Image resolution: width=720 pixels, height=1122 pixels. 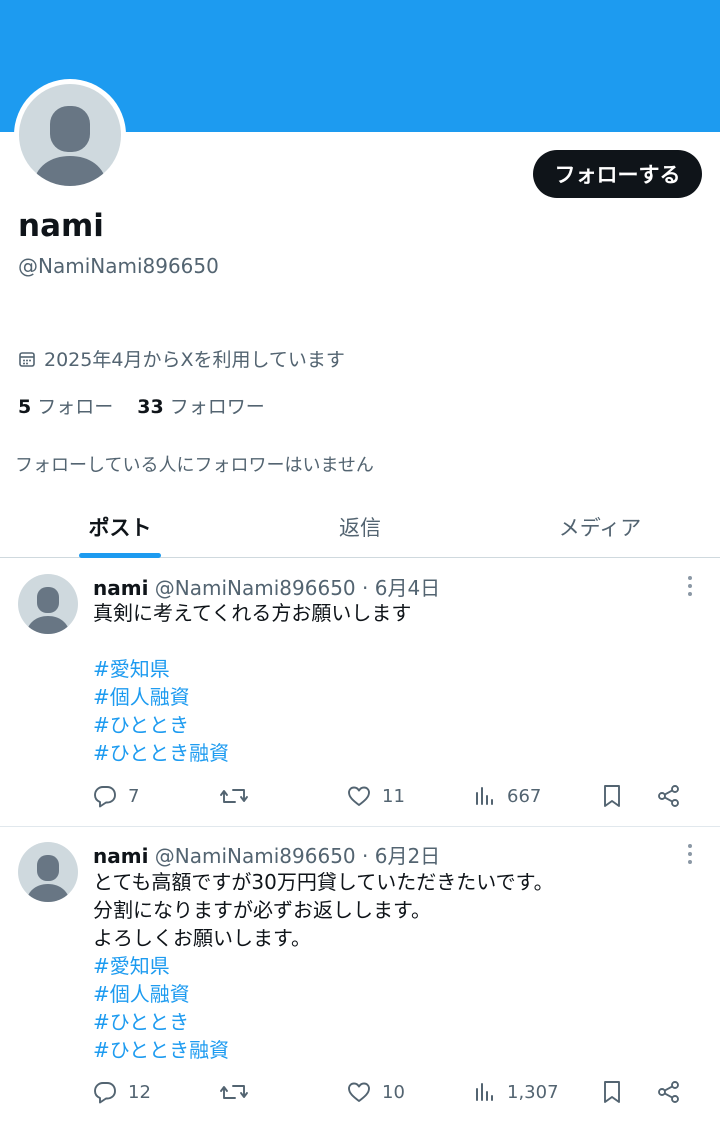 I want to click on profile-tabs: ポスト 返信 メディア, so click(x=360, y=527).